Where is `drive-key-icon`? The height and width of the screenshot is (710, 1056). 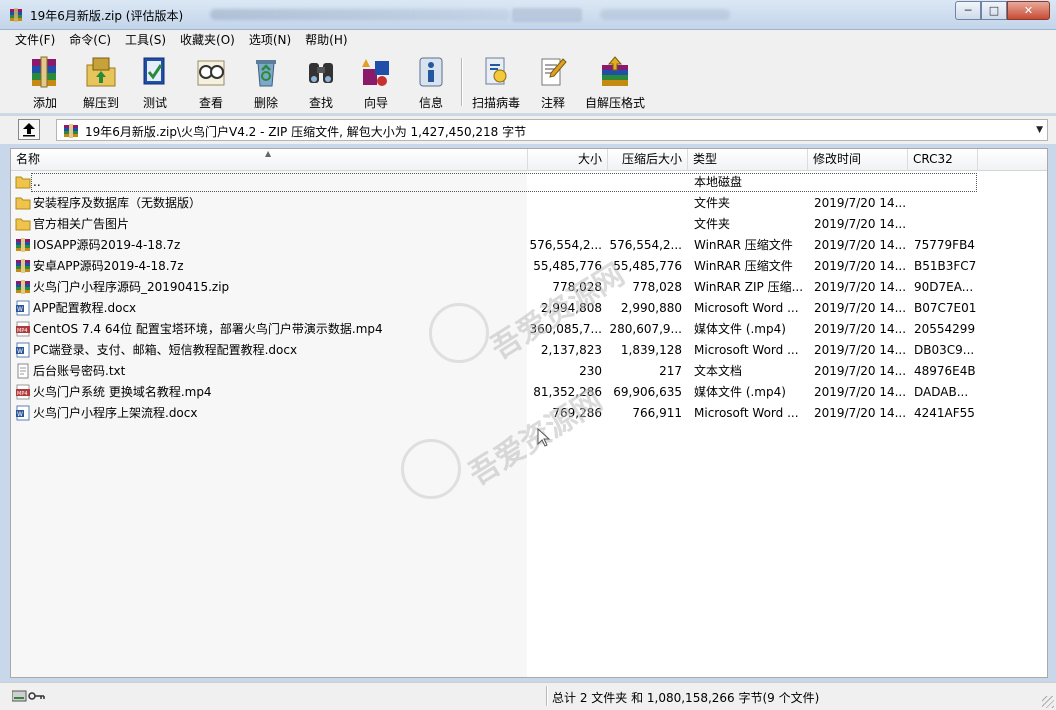
drive-key-icon is located at coordinates (29, 696).